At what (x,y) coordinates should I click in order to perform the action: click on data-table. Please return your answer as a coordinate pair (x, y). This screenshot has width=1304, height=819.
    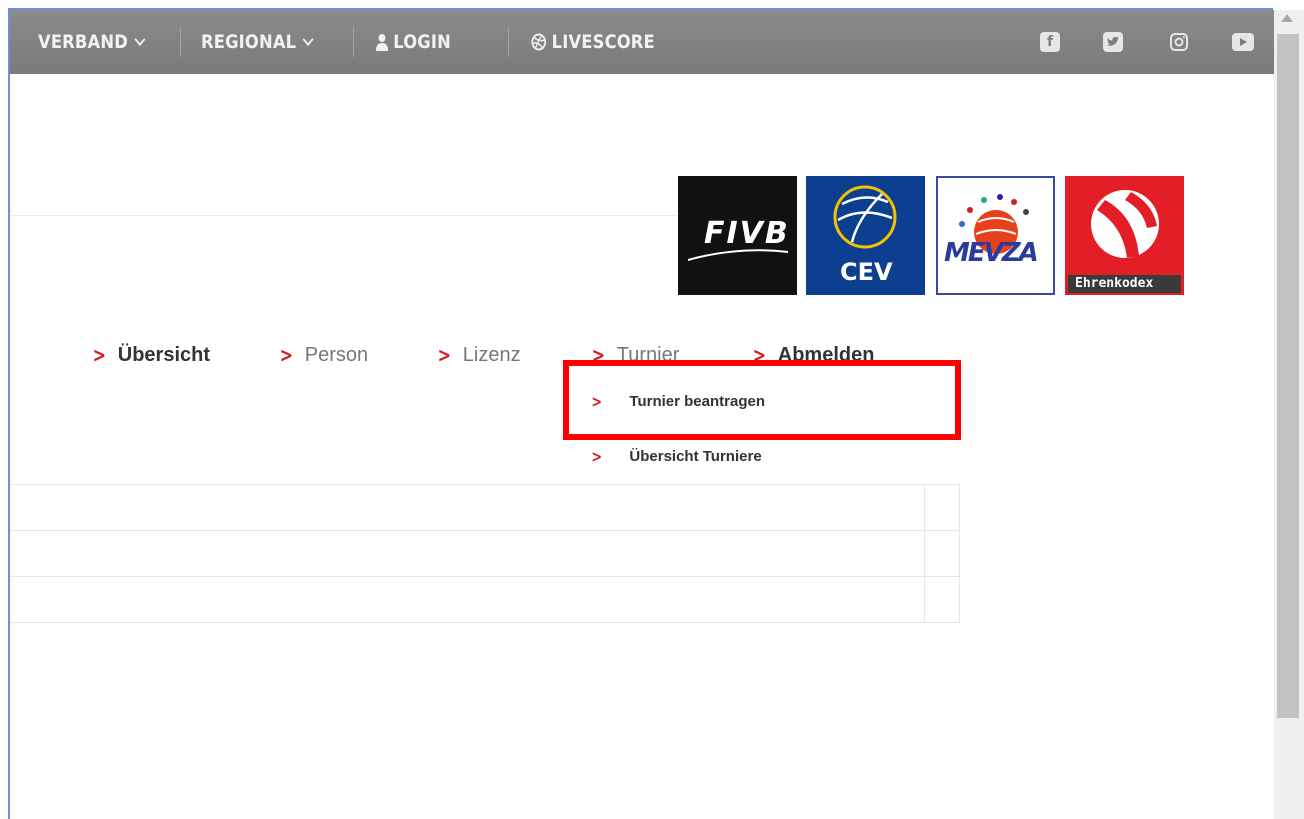
    Looking at the image, I should click on (485, 553).